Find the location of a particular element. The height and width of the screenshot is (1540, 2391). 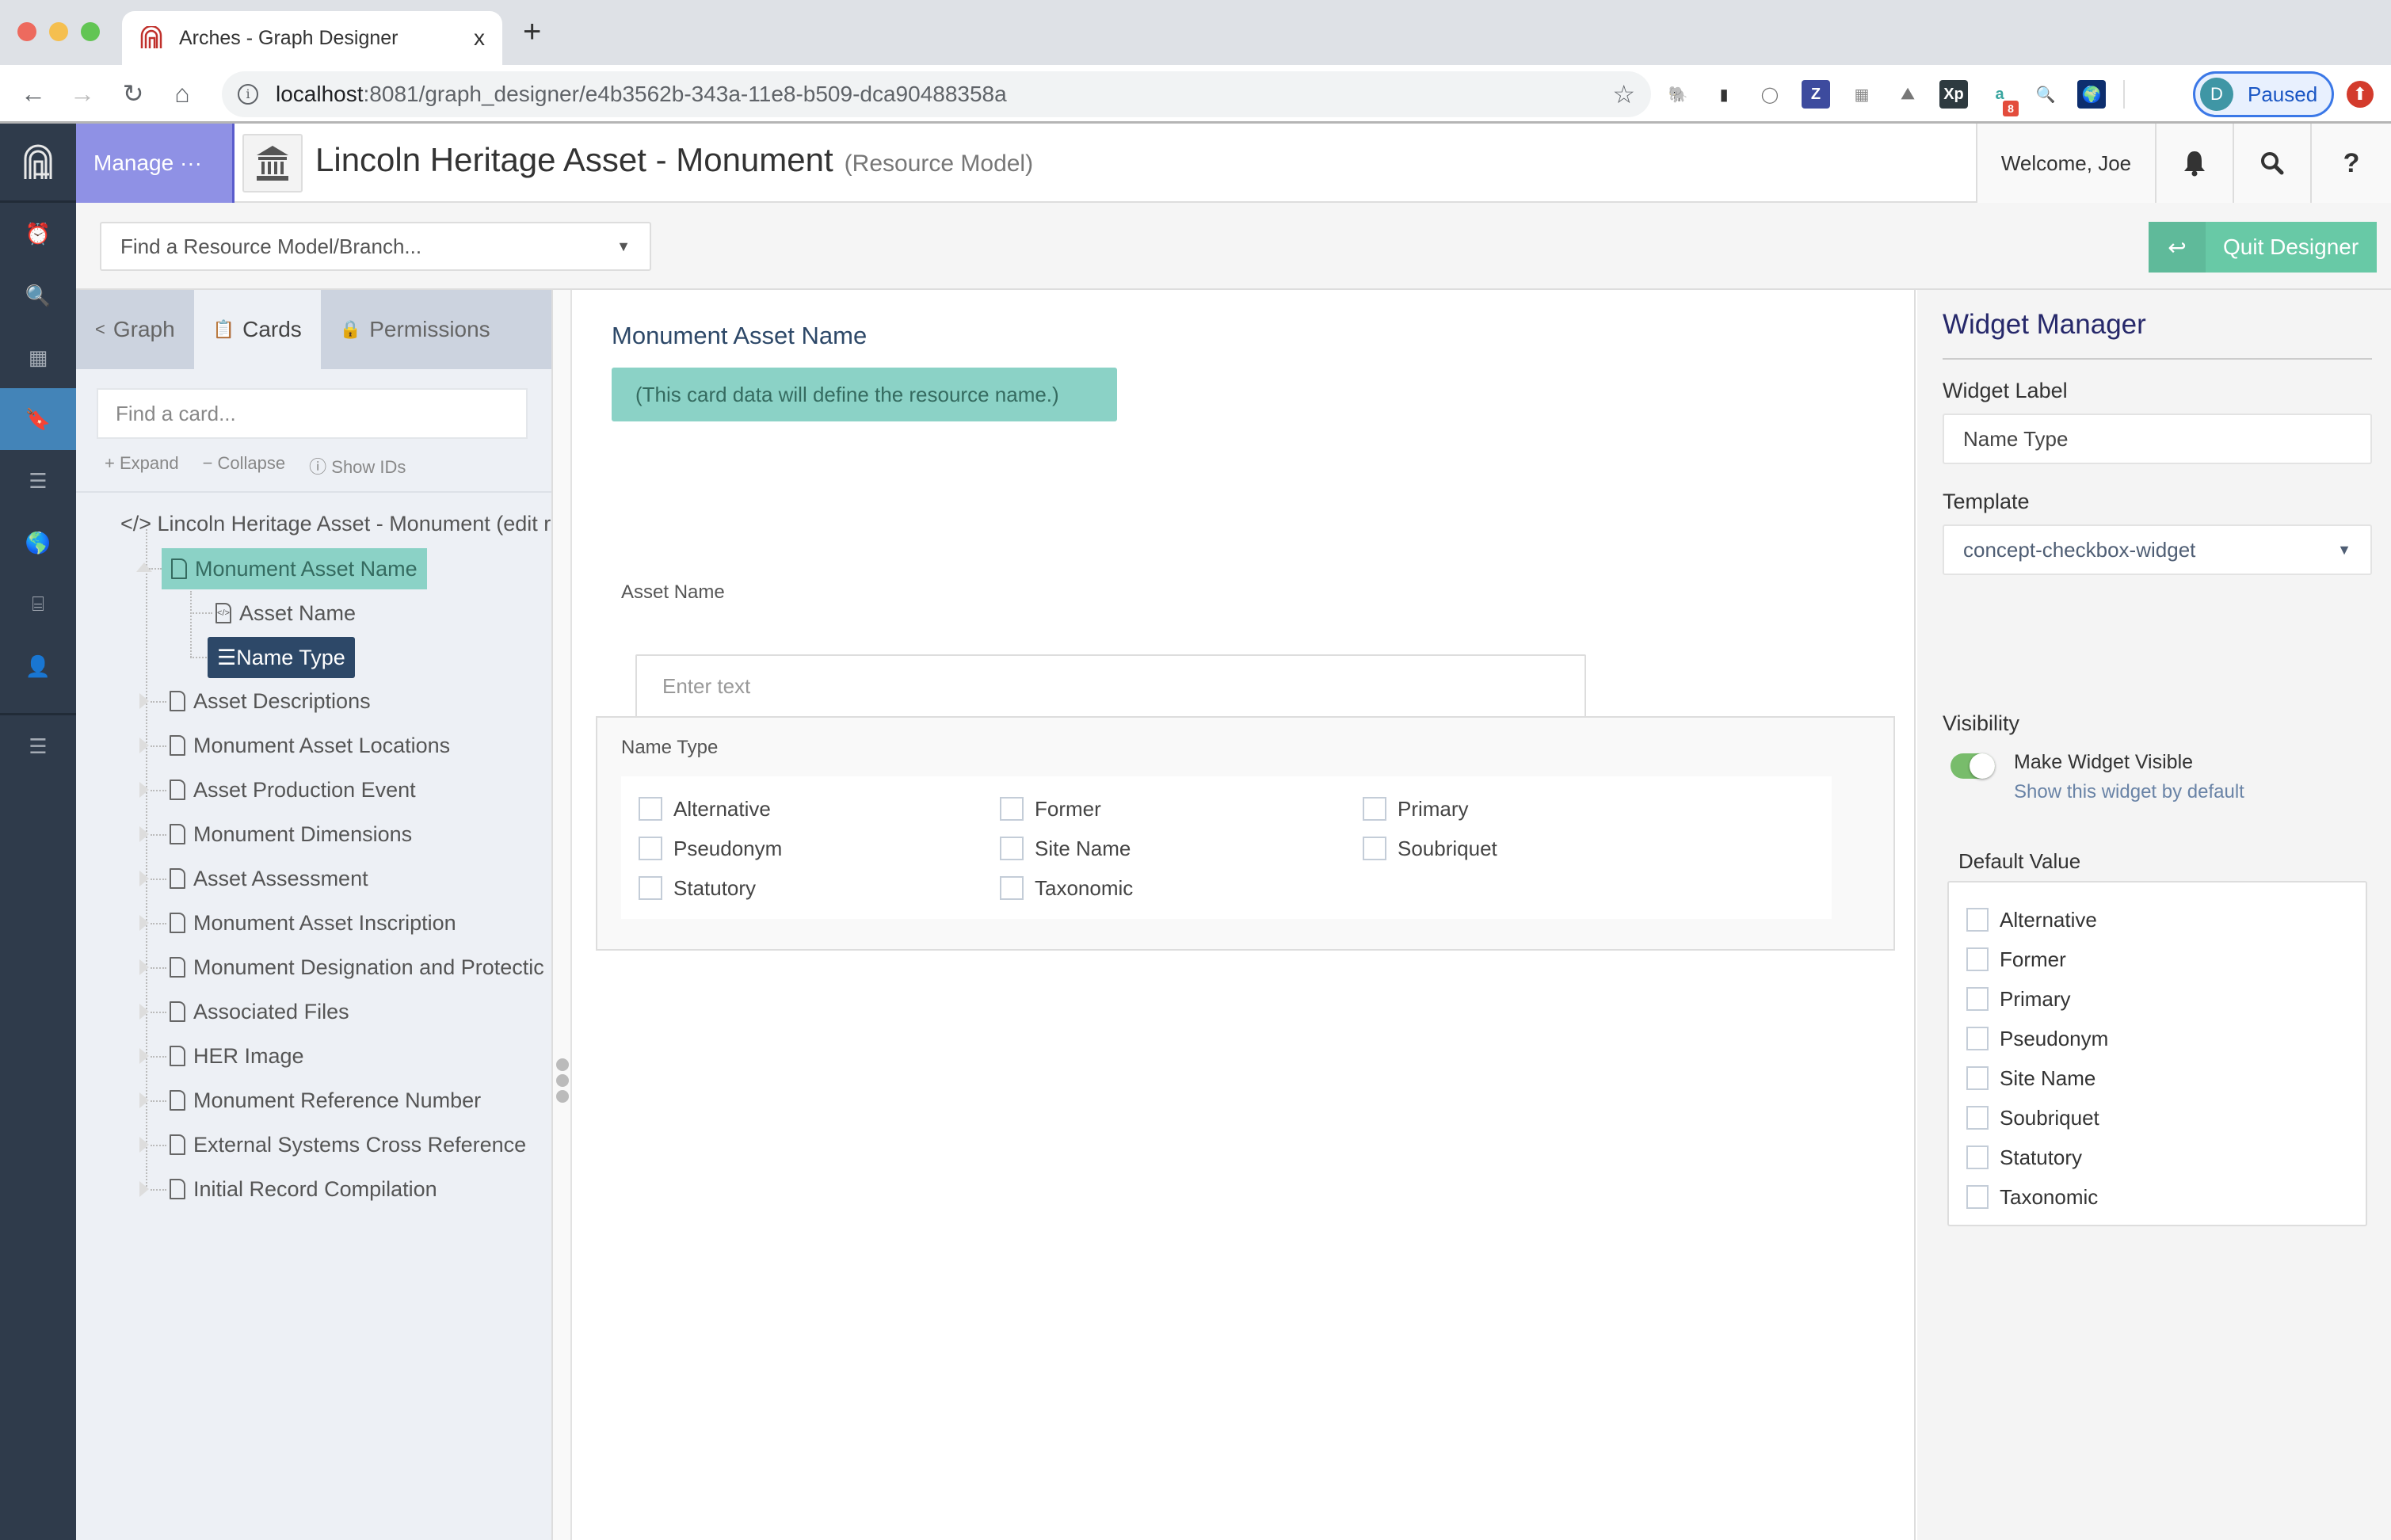

bookmark-star-icon: ☆ is located at coordinates (1623, 94).